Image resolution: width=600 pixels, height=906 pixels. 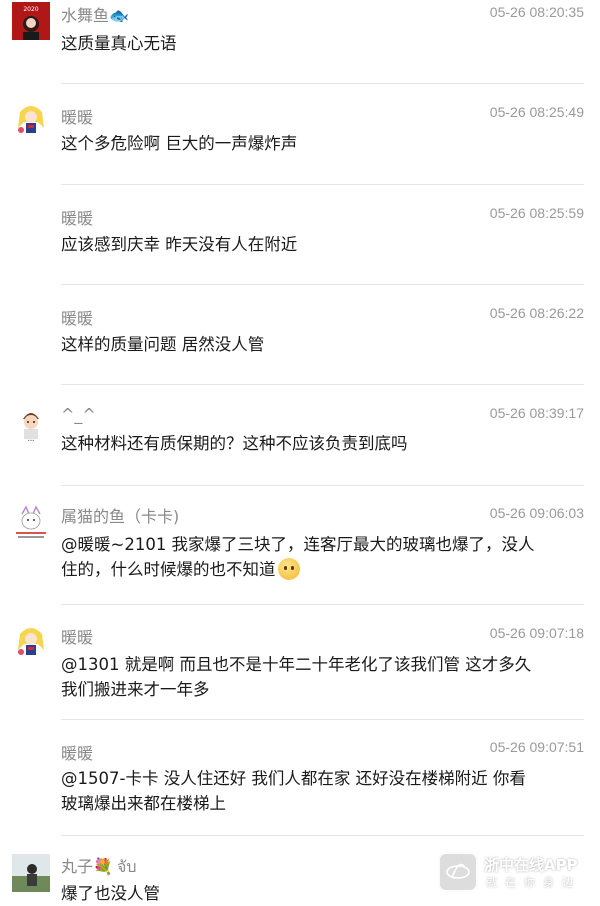 I want to click on comment-time: 05-26 09:06:03, so click(x=536, y=513).